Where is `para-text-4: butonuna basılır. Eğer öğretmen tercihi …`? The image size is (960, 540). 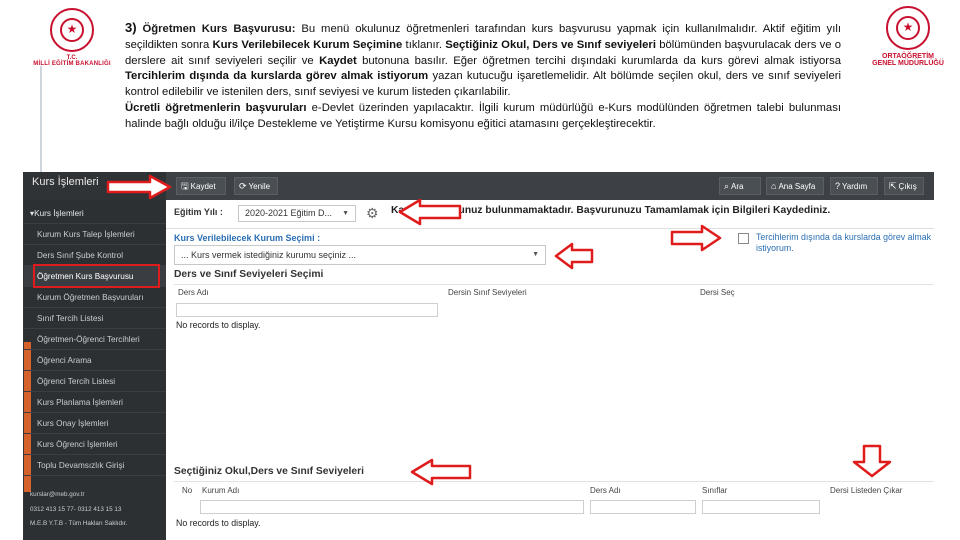 para-text-4: butonuna basılır. Eğer öğretmen tercihi … is located at coordinates (599, 60).